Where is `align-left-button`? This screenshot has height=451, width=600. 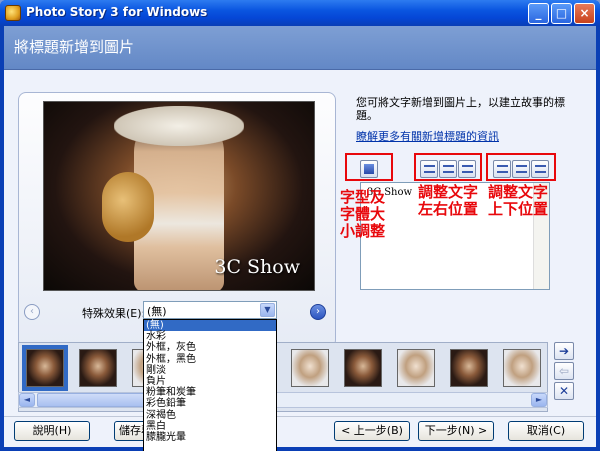 align-left-button is located at coordinates (429, 169).